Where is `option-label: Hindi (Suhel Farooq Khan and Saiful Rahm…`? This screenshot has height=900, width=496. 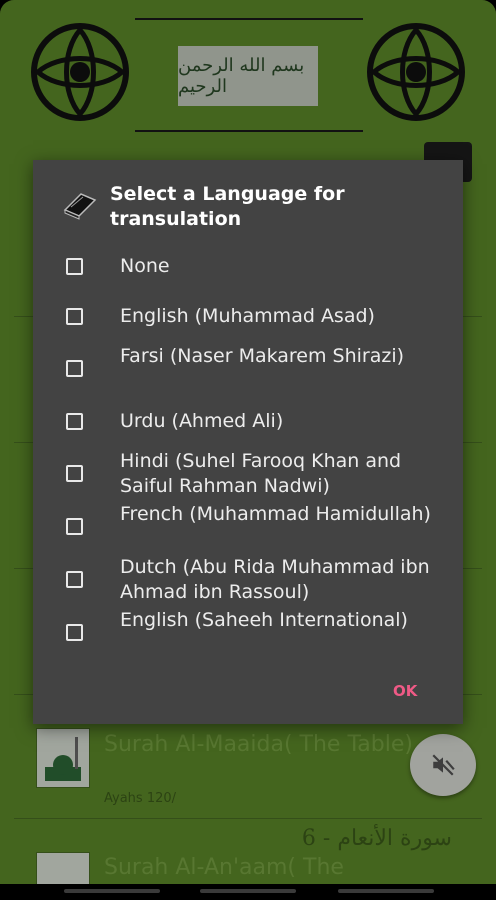 option-label: Hindi (Suhel Farooq Khan and Saiful Rahm… is located at coordinates (261, 473).